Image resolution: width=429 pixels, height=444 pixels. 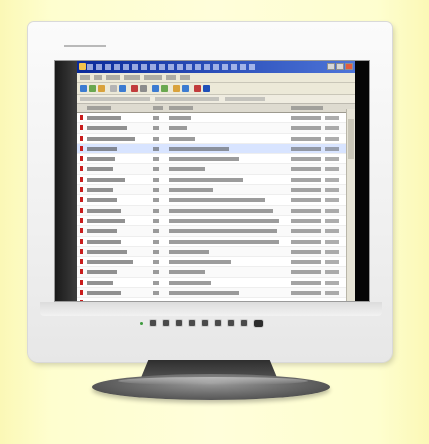 I want to click on screen-right-margin, so click(x=362, y=181).